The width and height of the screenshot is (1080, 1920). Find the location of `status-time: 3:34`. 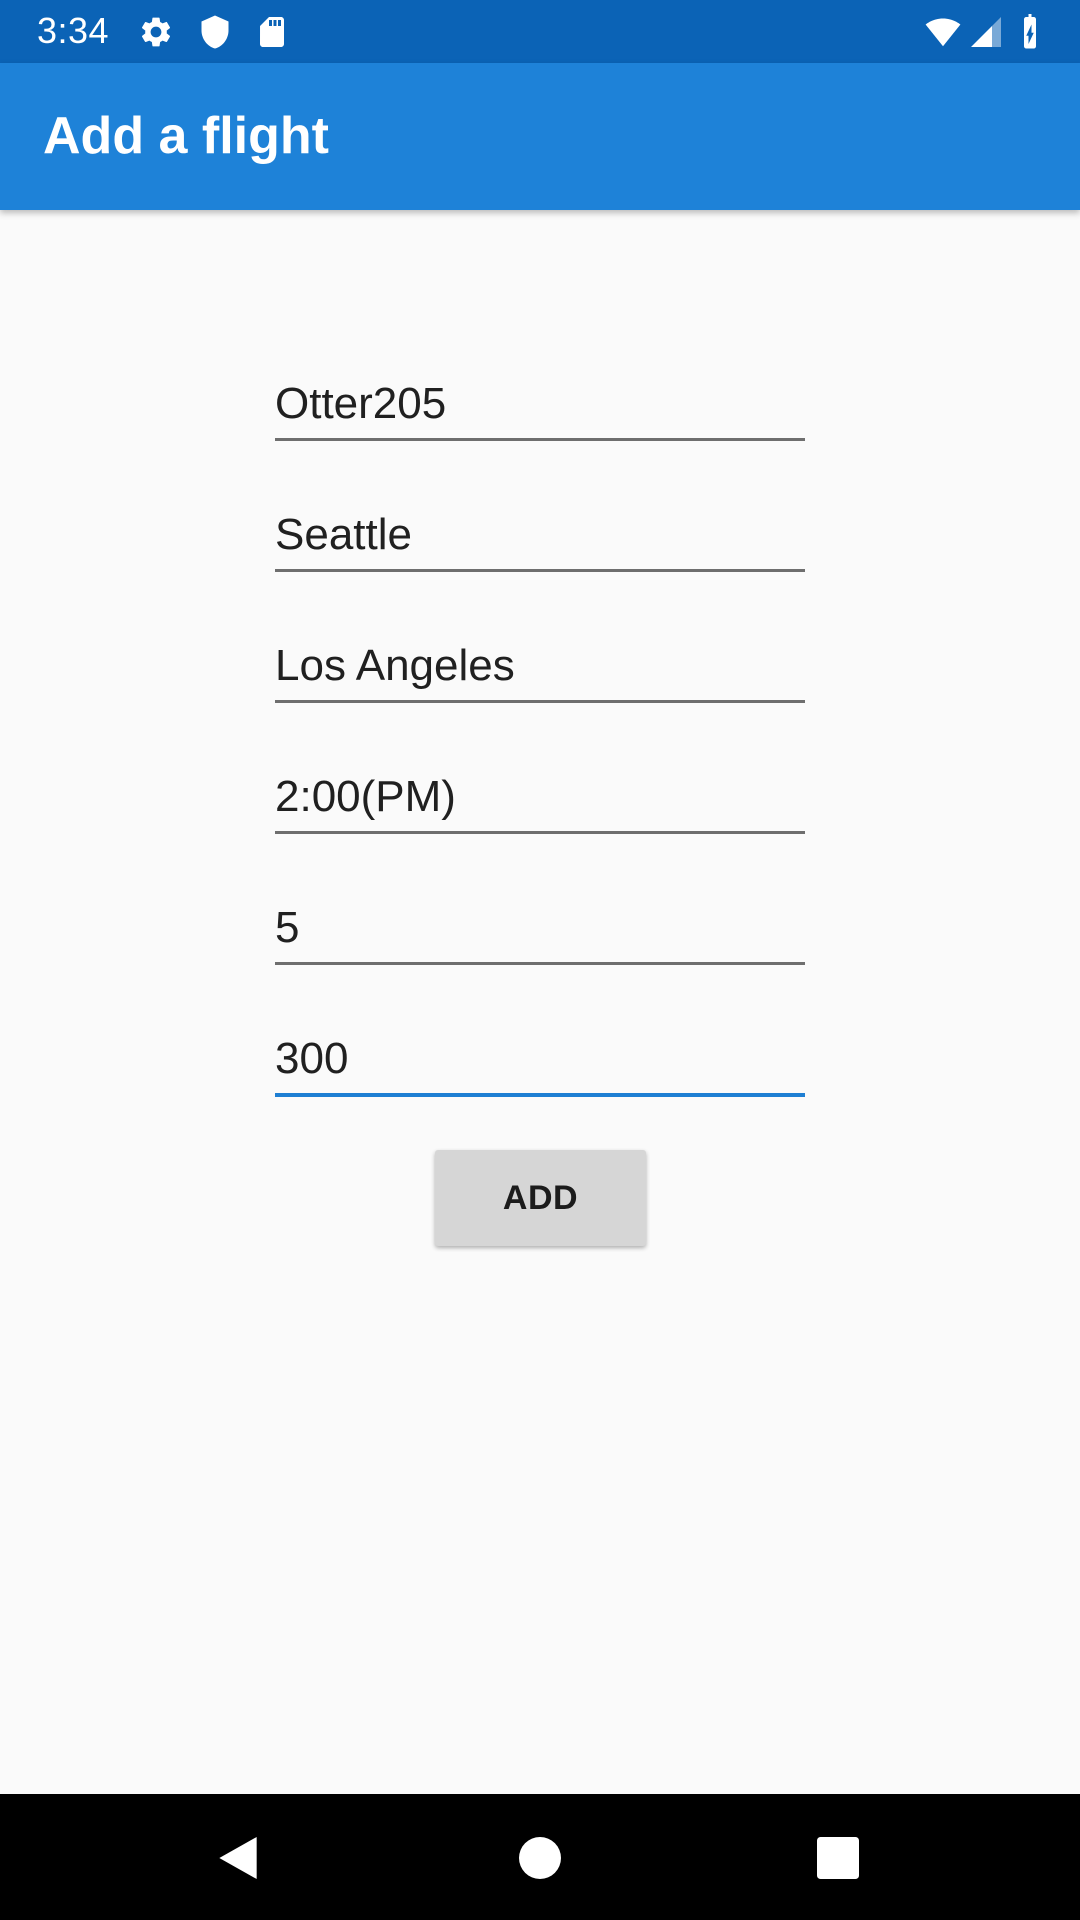

status-time: 3:34 is located at coordinates (73, 30).